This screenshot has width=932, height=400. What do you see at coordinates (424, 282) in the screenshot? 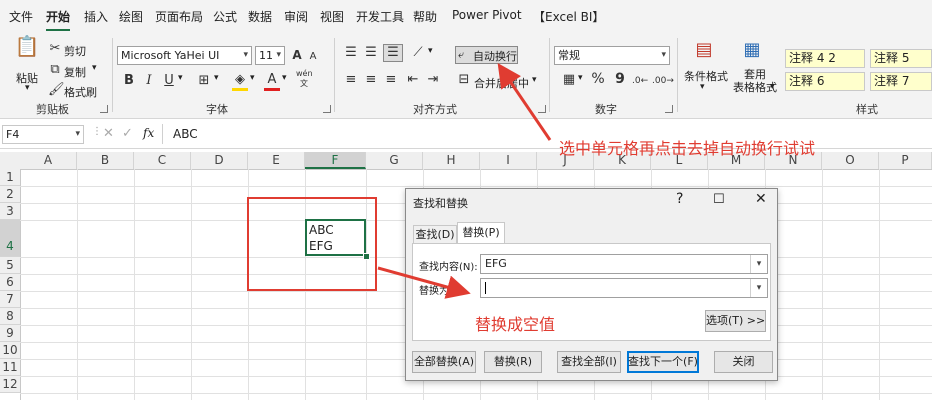
I see `replace-hint-arrow` at bounding box center [424, 282].